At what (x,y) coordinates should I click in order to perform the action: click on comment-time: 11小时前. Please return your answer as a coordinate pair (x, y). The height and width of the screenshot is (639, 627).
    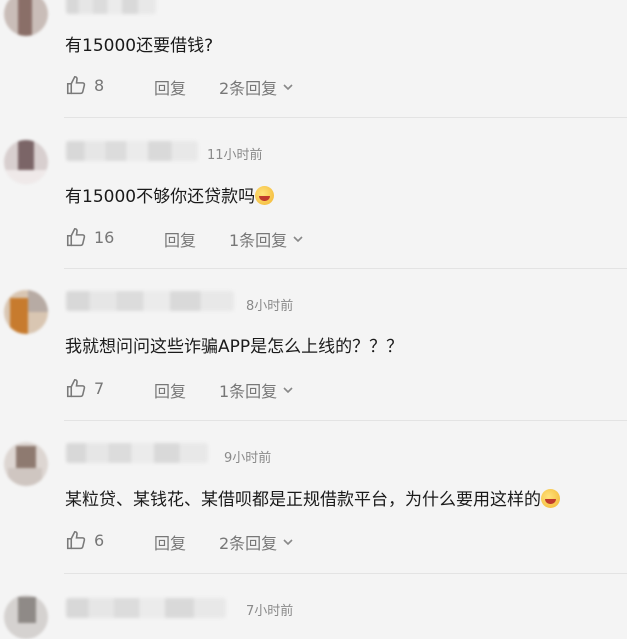
    Looking at the image, I should click on (235, 155).